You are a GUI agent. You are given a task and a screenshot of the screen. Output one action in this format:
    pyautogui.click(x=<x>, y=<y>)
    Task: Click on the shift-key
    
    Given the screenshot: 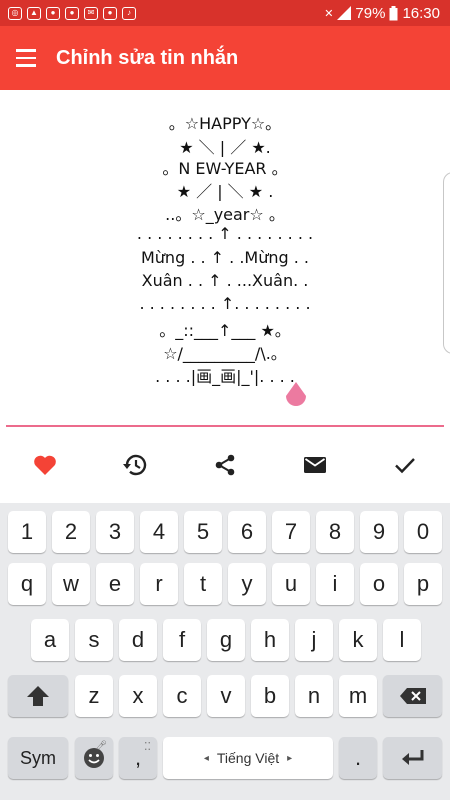 What is the action you would take?
    pyautogui.click(x=38, y=696)
    